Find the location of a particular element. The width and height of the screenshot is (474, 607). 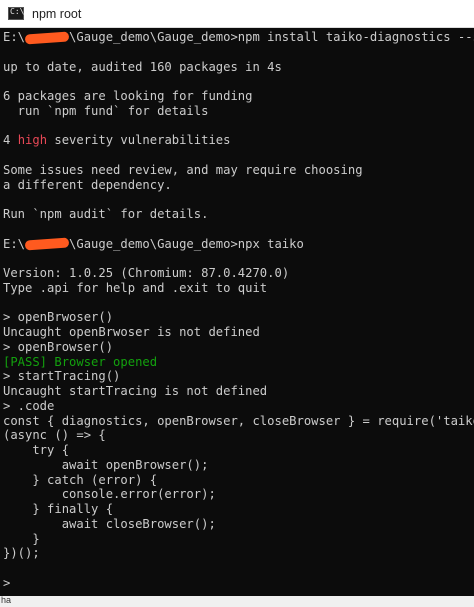

console-line: console.error(error); is located at coordinates (109, 494).